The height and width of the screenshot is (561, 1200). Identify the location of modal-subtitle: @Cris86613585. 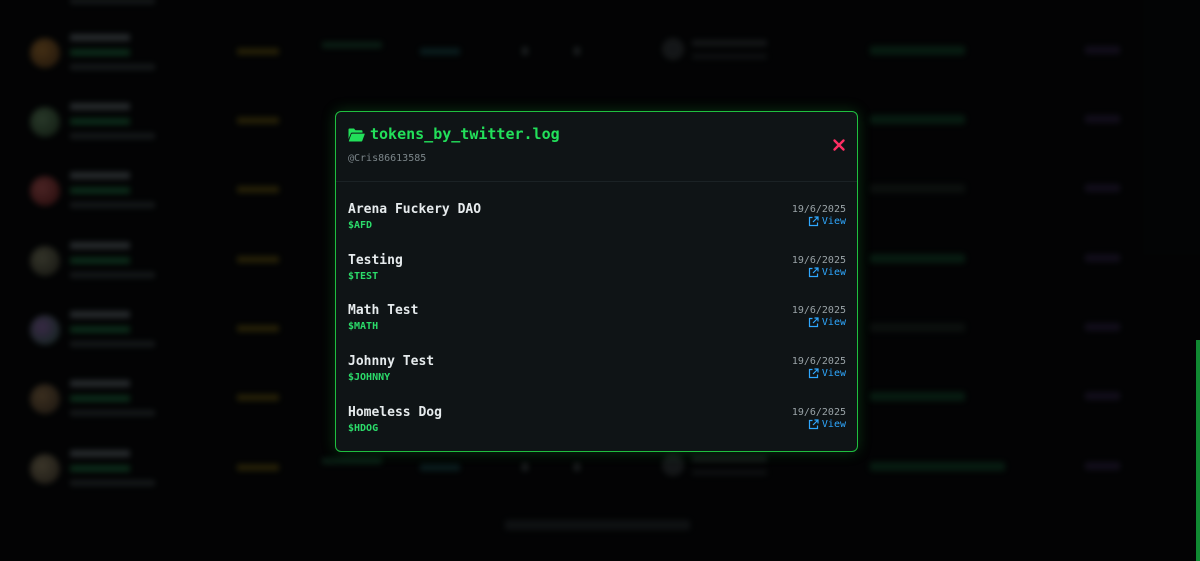
(387, 158).